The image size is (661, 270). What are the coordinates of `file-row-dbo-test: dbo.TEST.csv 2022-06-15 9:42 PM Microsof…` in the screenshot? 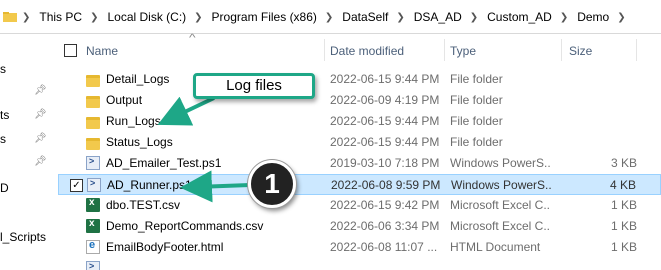 It's located at (359, 205).